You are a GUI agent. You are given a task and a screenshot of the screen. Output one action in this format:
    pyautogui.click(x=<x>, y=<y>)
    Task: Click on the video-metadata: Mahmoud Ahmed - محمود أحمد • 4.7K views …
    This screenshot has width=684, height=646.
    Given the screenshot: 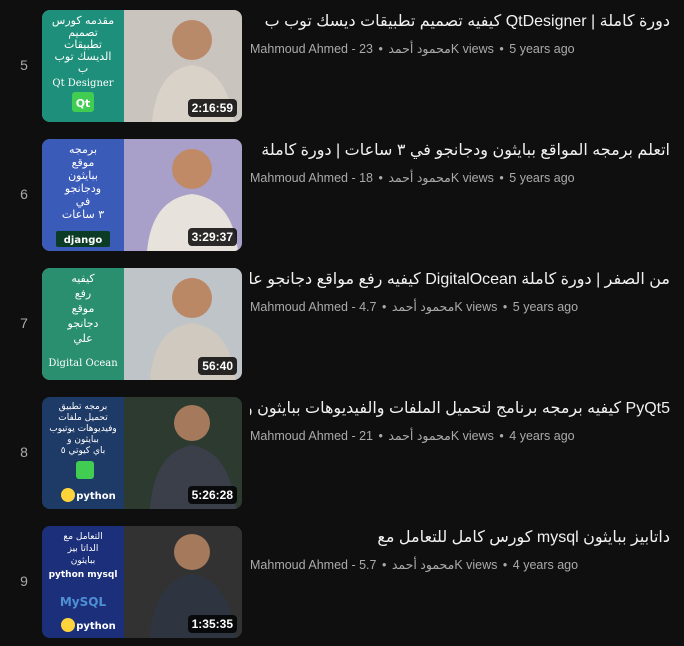 What is the action you would take?
    pyautogui.click(x=414, y=306)
    